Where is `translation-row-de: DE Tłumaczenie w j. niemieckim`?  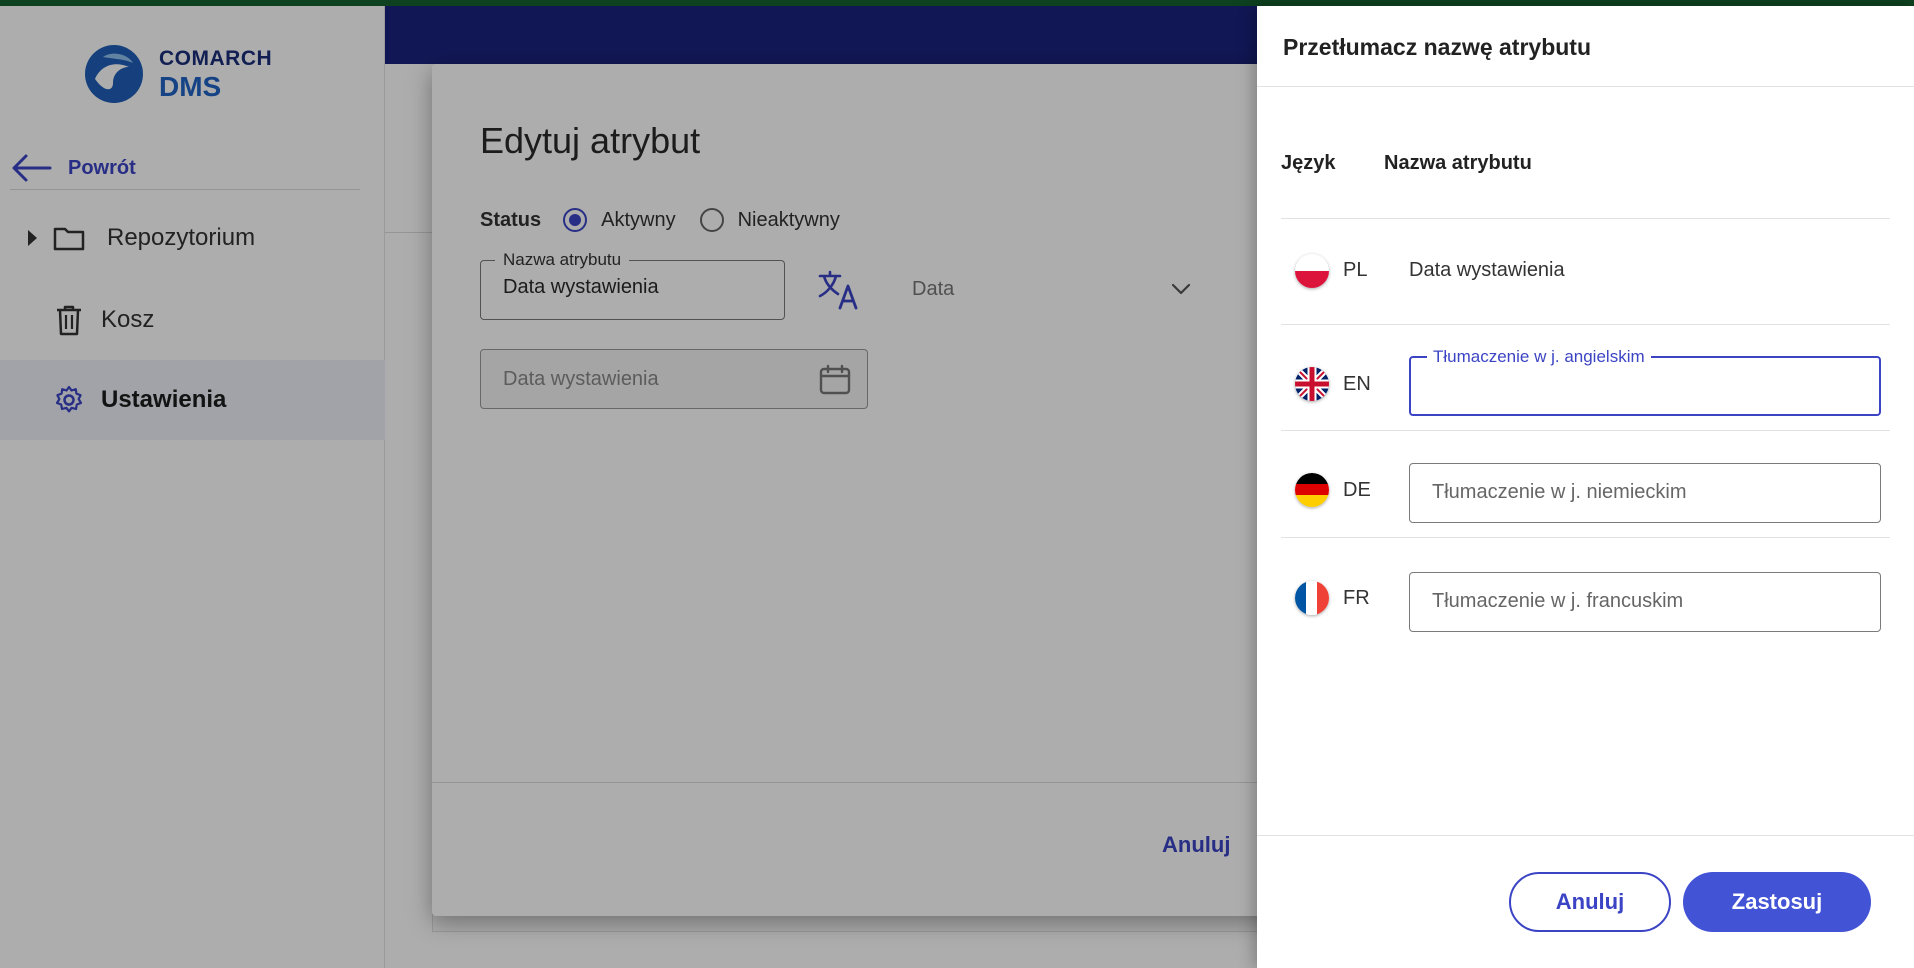 translation-row-de: DE Tłumaczenie w j. niemieckim is located at coordinates (1585, 483).